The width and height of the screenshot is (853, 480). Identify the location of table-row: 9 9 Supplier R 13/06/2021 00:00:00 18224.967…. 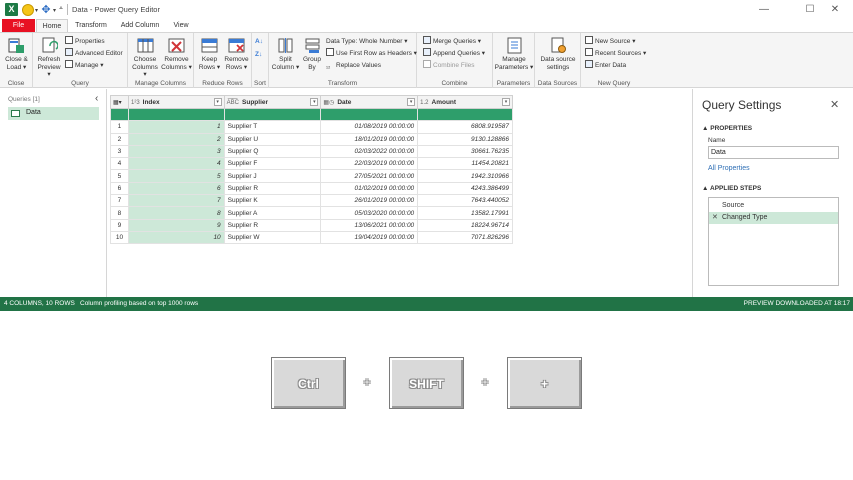
(311, 225).